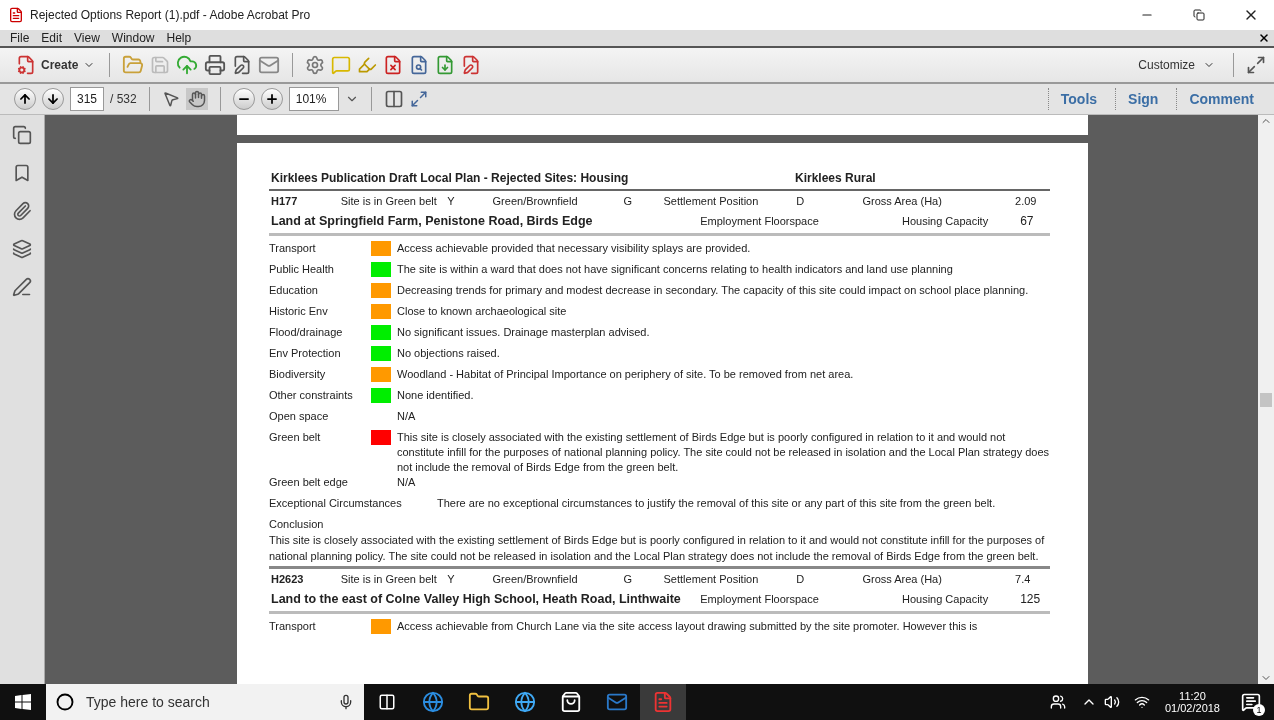  I want to click on page-count: / 532, so click(123, 99).